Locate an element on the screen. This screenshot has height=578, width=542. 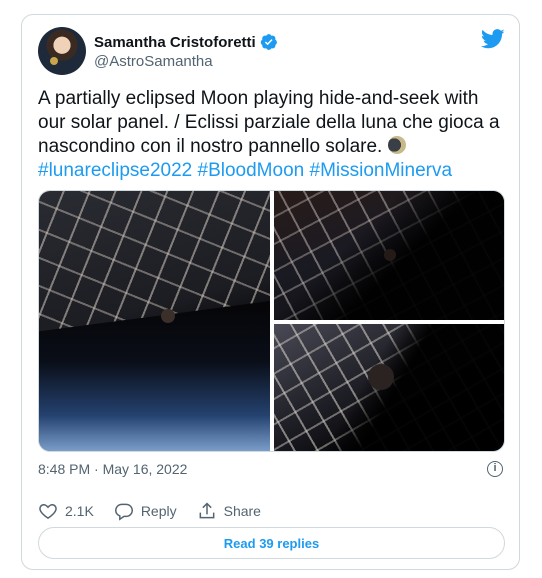
read-replies-button: Read 39 replies is located at coordinates (271, 543).